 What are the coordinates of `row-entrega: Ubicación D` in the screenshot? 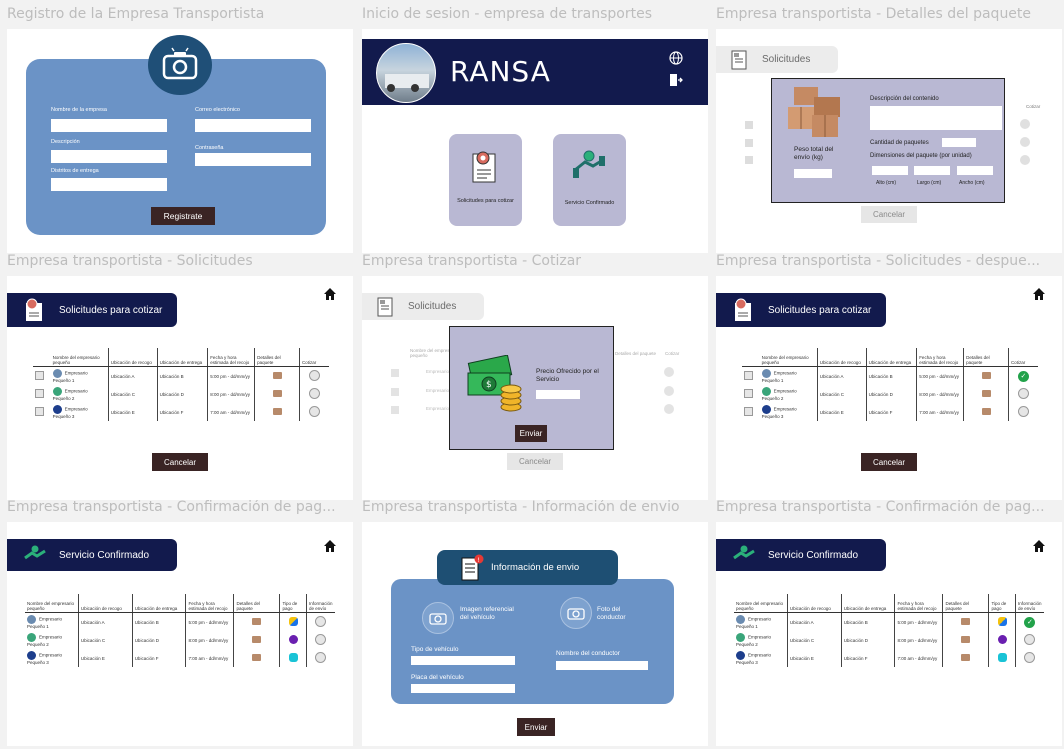 It's located at (158, 640).